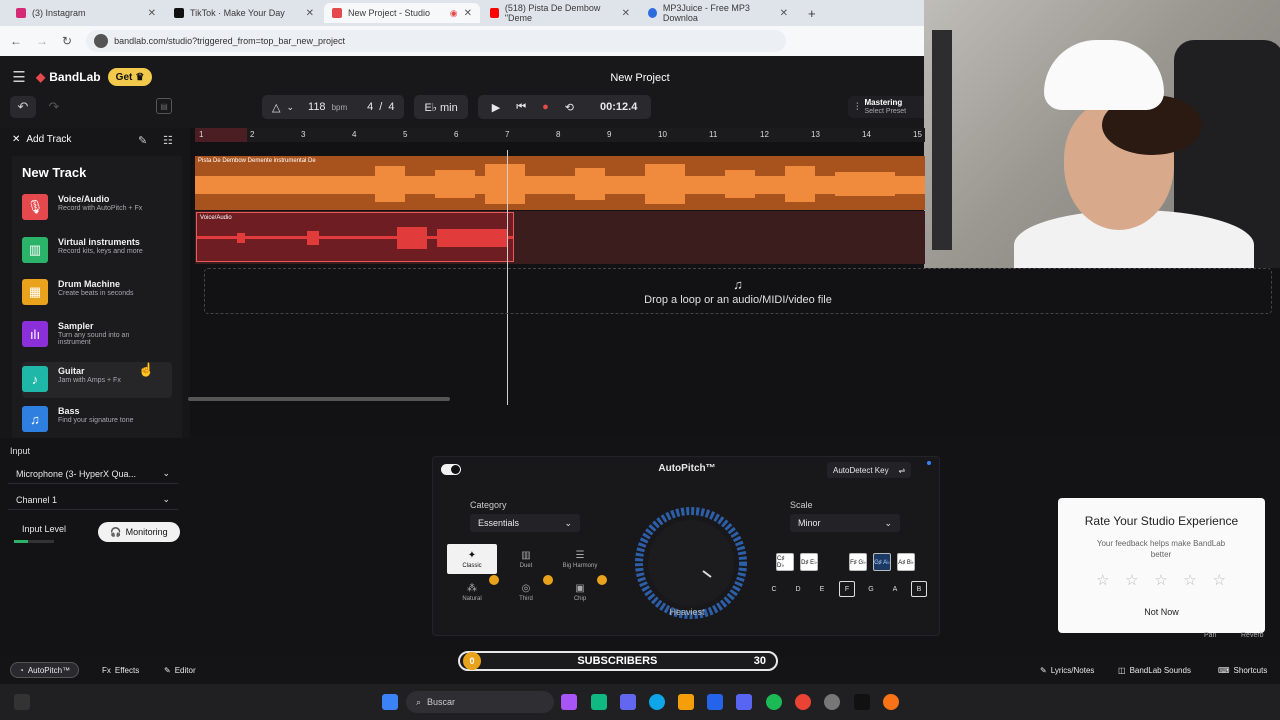  Describe the element at coordinates (718, 13) in the screenshot. I see `browser-tab-mp3juice: MP3Juice - Free MP3 Downloa ✕` at that location.